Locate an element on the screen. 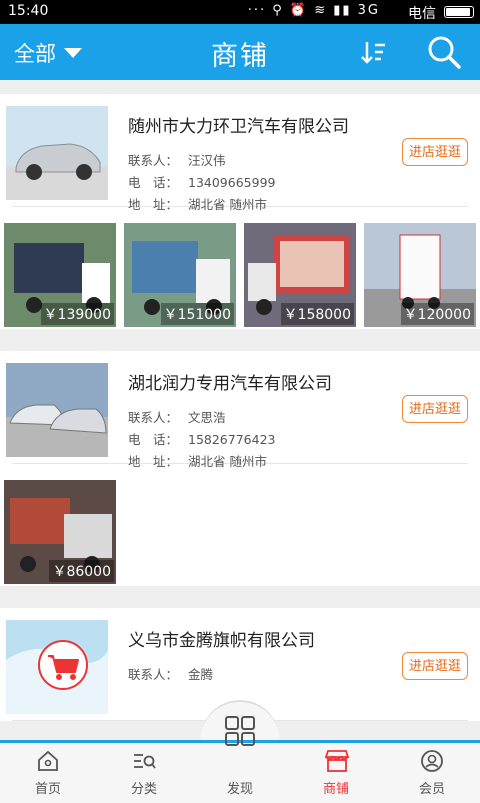 The image size is (480, 803). shop-name: 义乌市金腾旗帜有限公司 is located at coordinates (221, 638).